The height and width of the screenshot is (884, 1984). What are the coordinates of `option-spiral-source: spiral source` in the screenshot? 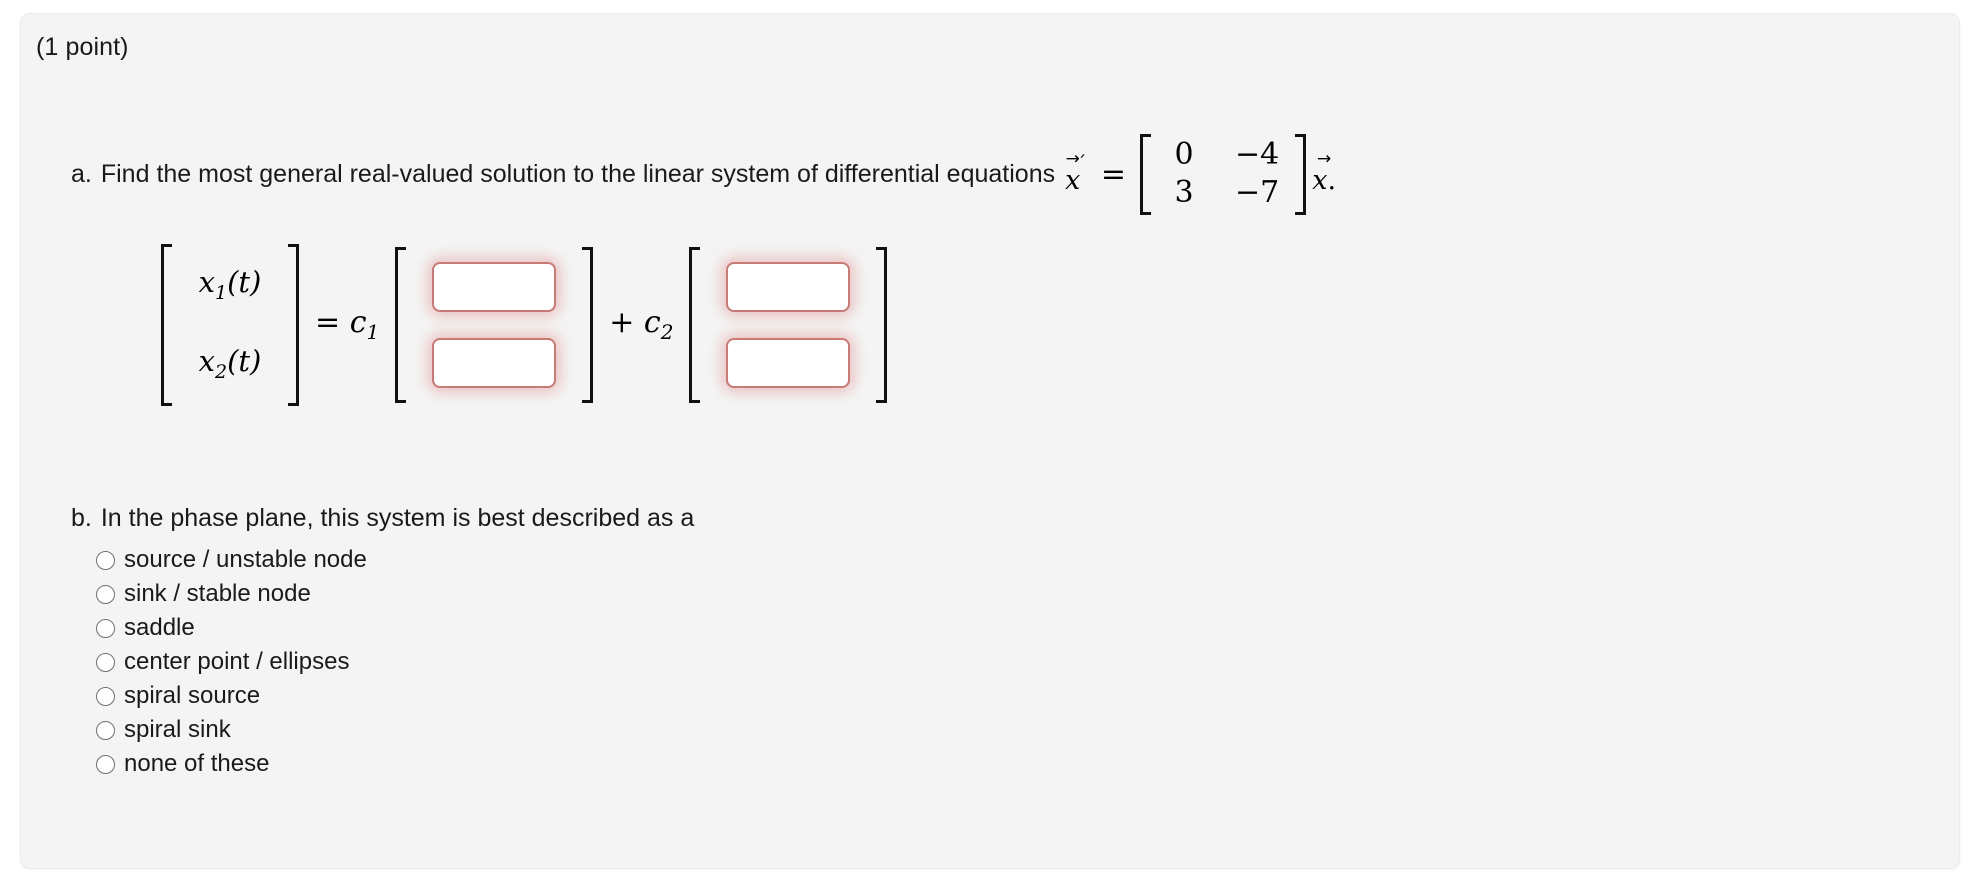 It's located at (395, 696).